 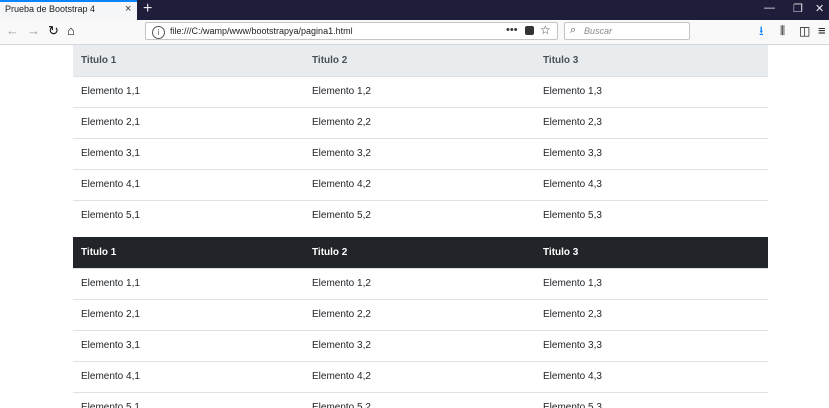 What do you see at coordinates (769, 8) in the screenshot?
I see `minimize-icon: —` at bounding box center [769, 8].